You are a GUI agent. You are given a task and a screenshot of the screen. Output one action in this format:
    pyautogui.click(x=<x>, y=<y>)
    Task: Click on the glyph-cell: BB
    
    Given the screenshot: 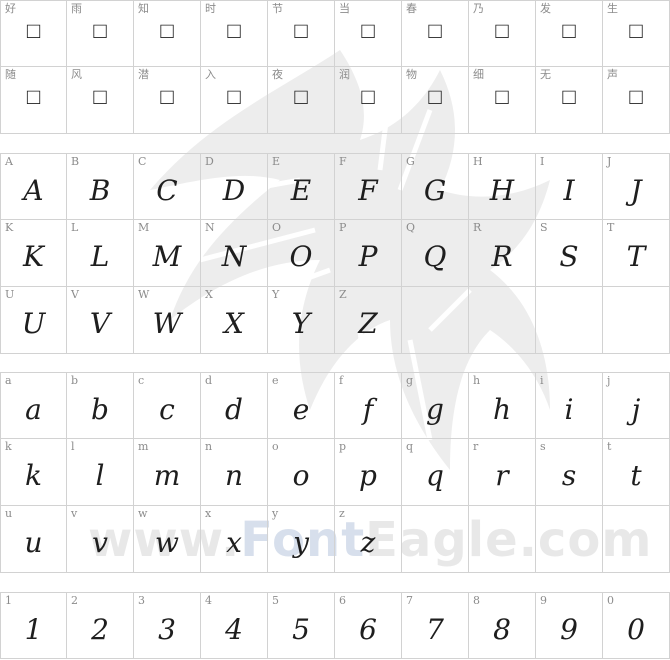 What is the action you would take?
    pyautogui.click(x=100, y=186)
    